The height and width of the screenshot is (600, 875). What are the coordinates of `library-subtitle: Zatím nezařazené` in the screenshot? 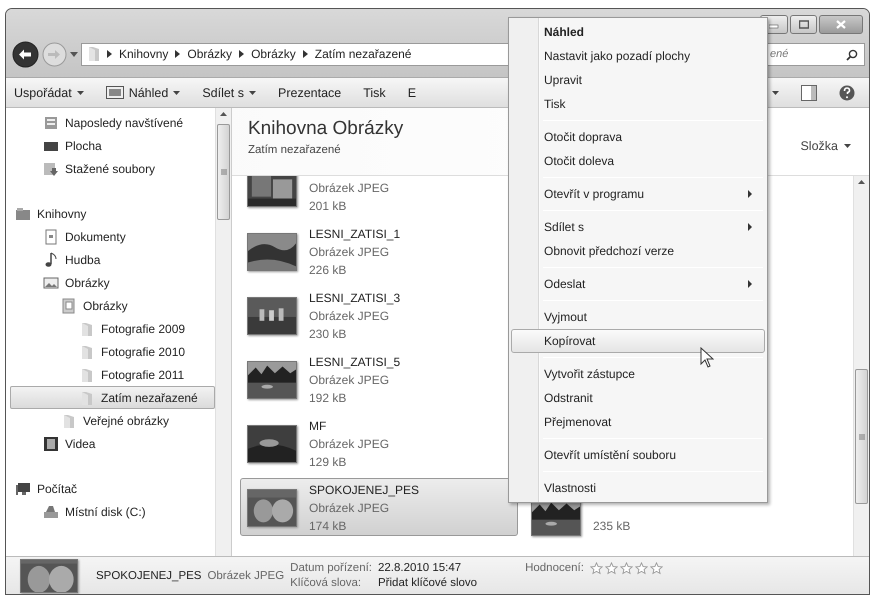 It's located at (295, 150).